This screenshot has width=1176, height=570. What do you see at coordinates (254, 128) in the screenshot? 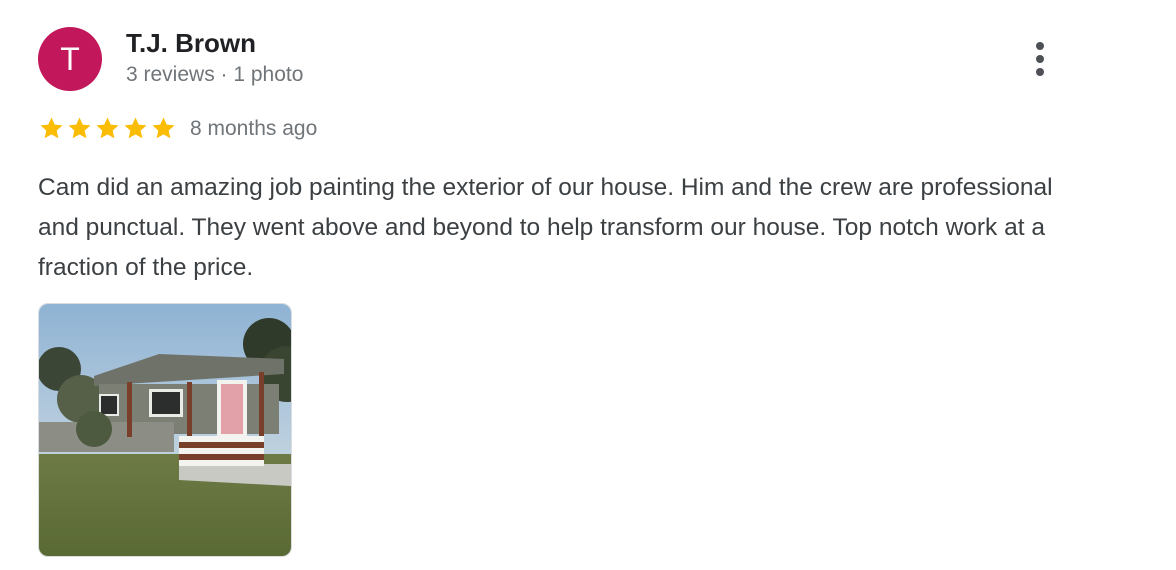
I see `review-time: 8 months ago` at bounding box center [254, 128].